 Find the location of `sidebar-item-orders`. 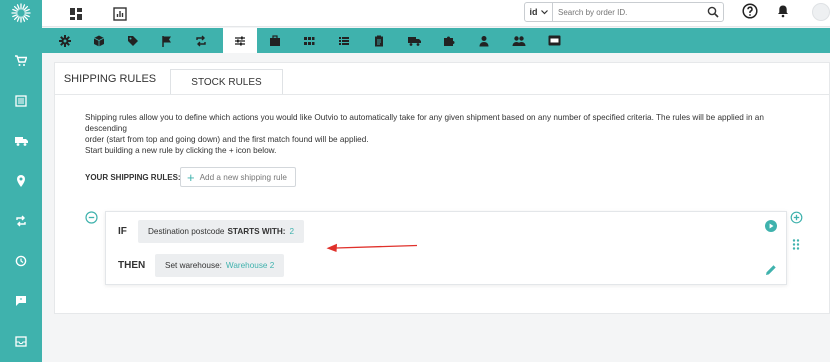

sidebar-item-orders is located at coordinates (21, 61).